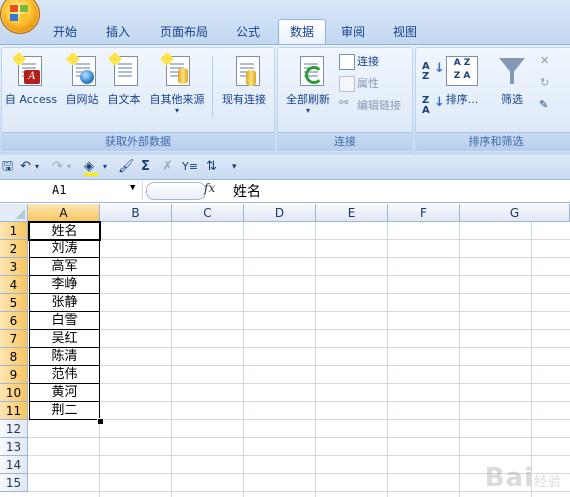  I want to click on from-other-sources-button: 自其他来源, so click(177, 99).